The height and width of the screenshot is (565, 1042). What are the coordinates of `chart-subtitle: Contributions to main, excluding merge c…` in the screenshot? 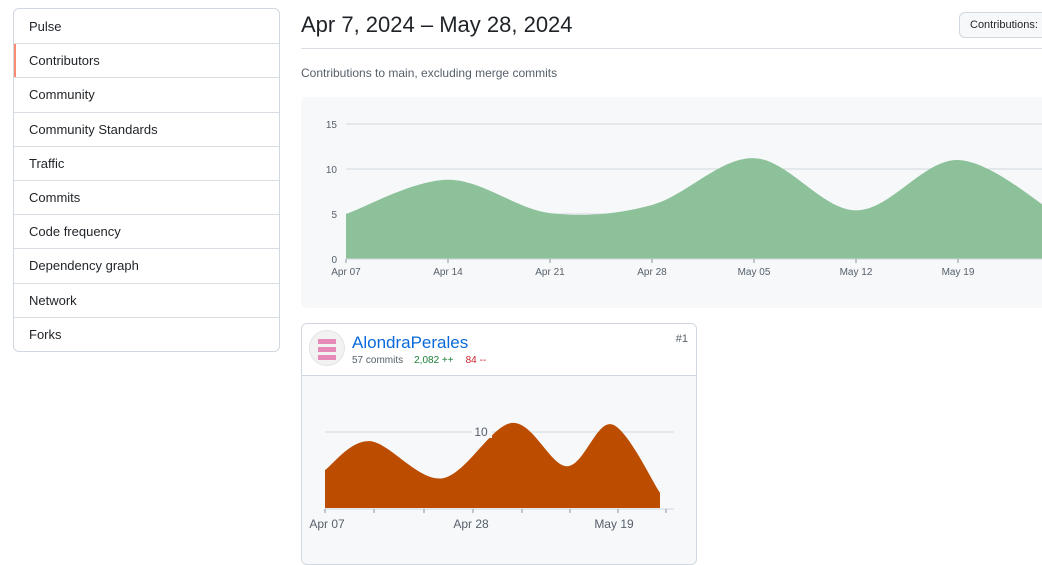 It's located at (429, 73).